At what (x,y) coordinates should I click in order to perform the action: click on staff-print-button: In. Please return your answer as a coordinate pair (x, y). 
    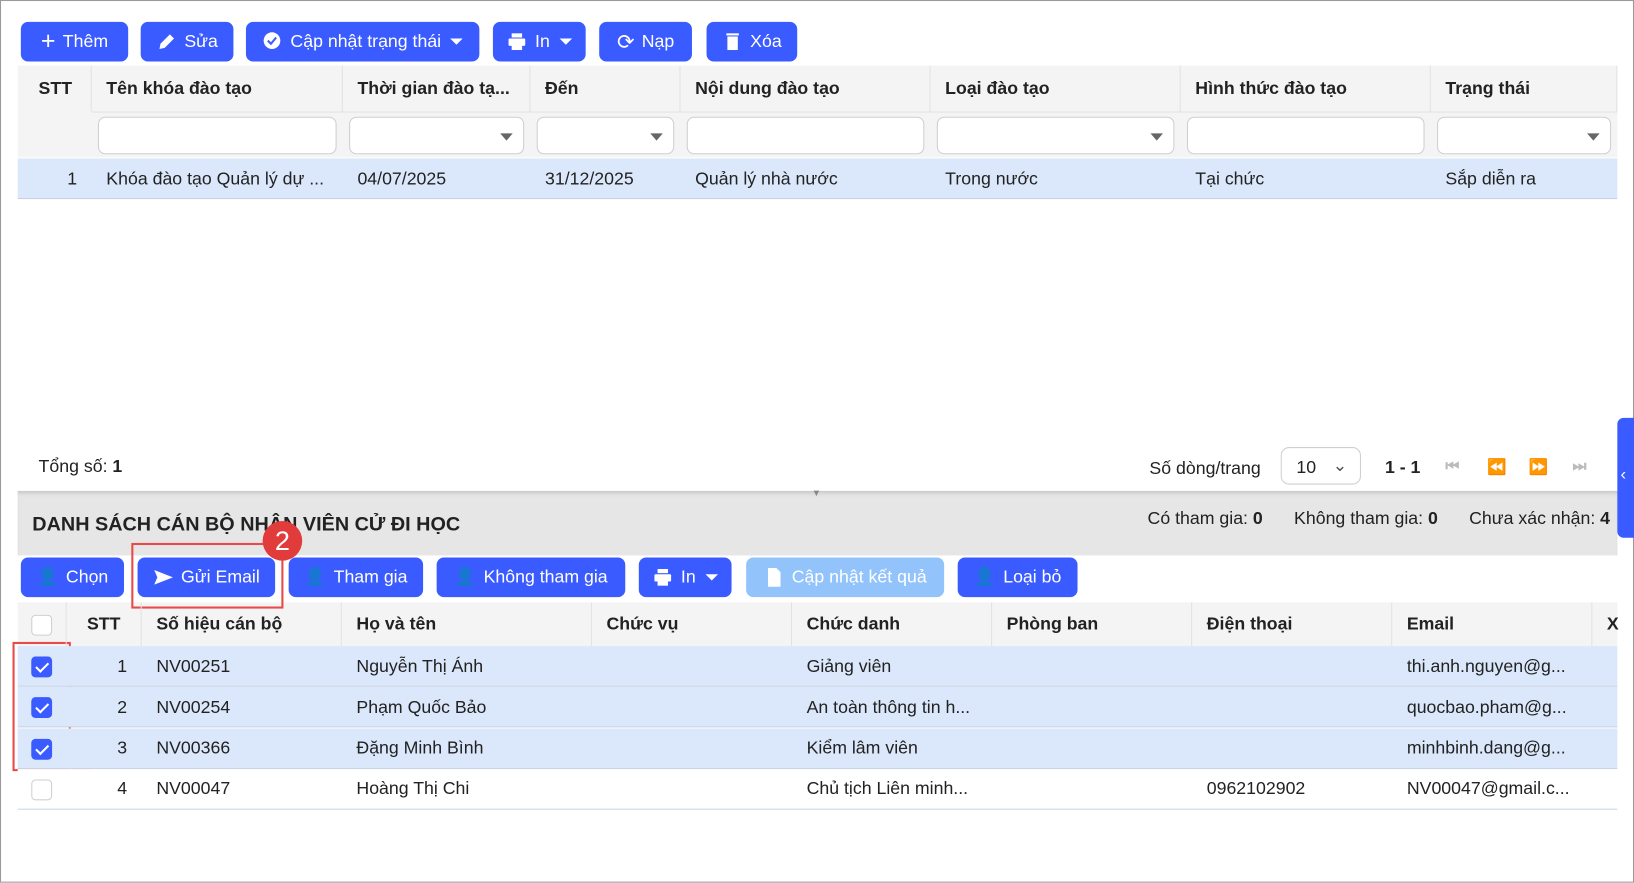
    Looking at the image, I should click on (685, 577).